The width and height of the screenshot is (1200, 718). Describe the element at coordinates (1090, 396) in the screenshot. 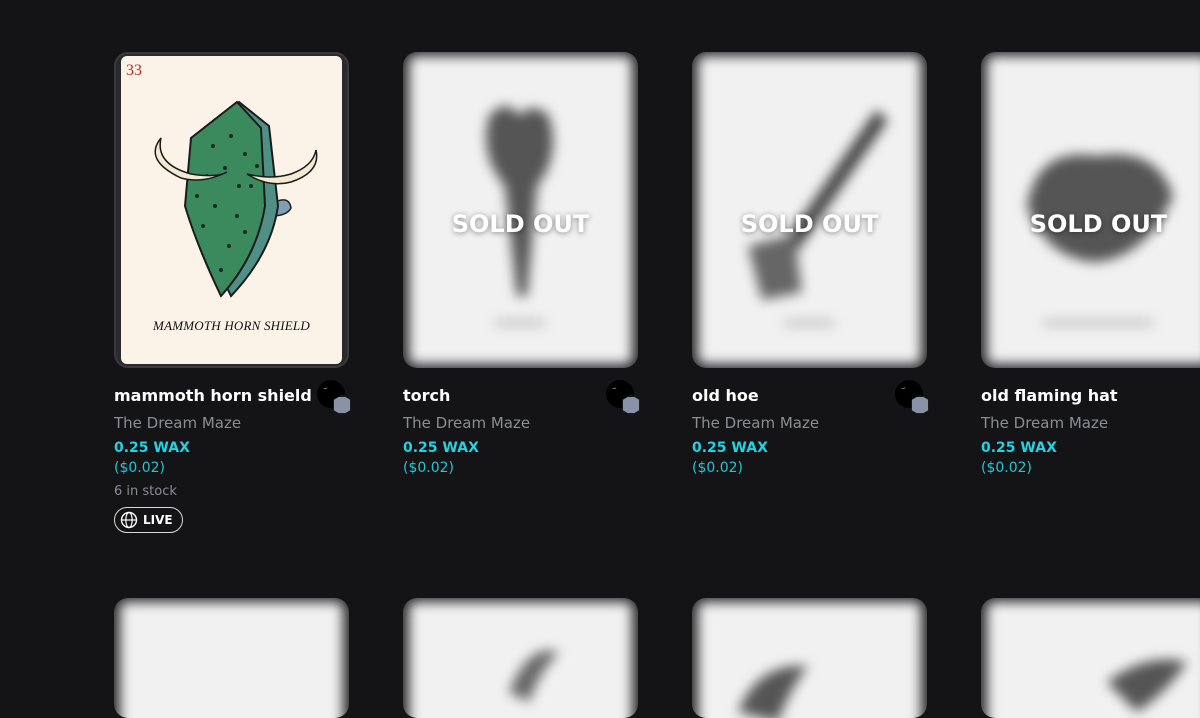

I see `product-title: old flaming hat` at that location.